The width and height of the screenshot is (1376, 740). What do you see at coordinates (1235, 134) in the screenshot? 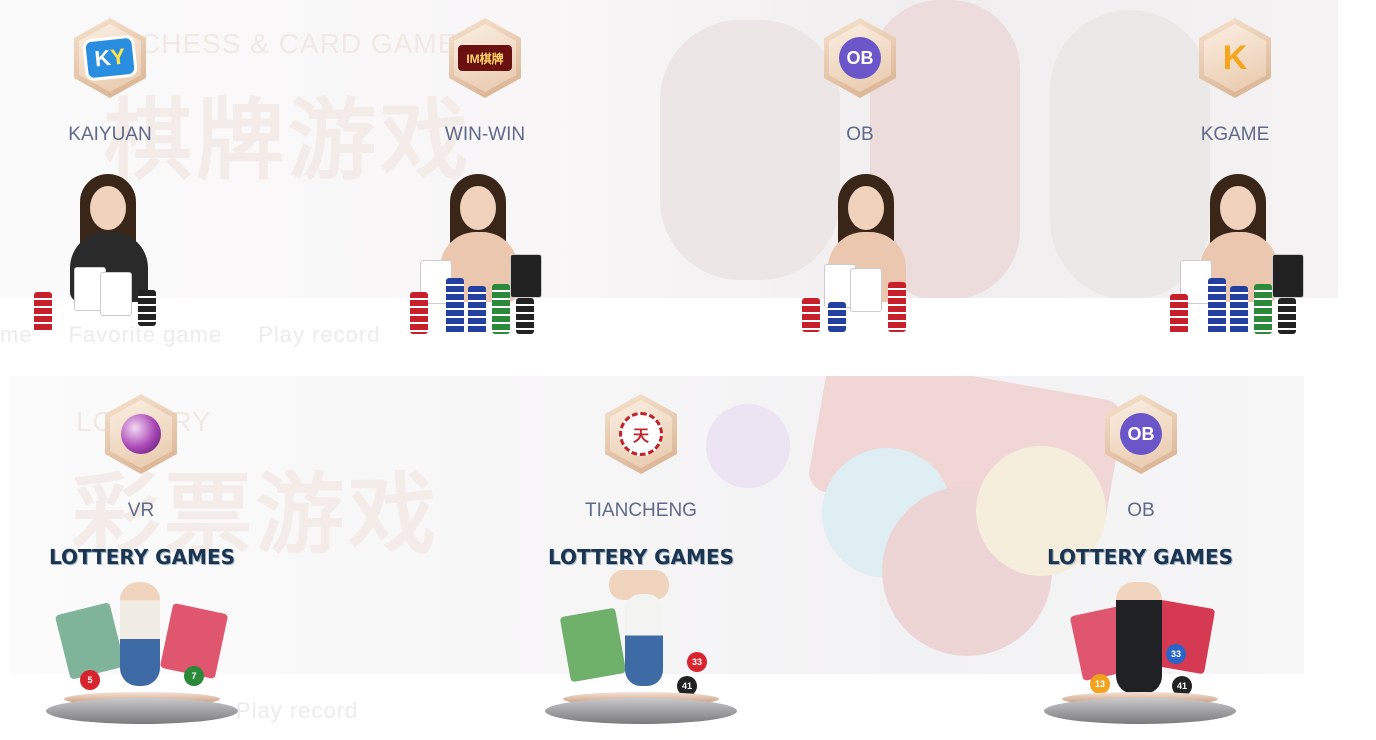
I see `provider-name: KGAME` at bounding box center [1235, 134].